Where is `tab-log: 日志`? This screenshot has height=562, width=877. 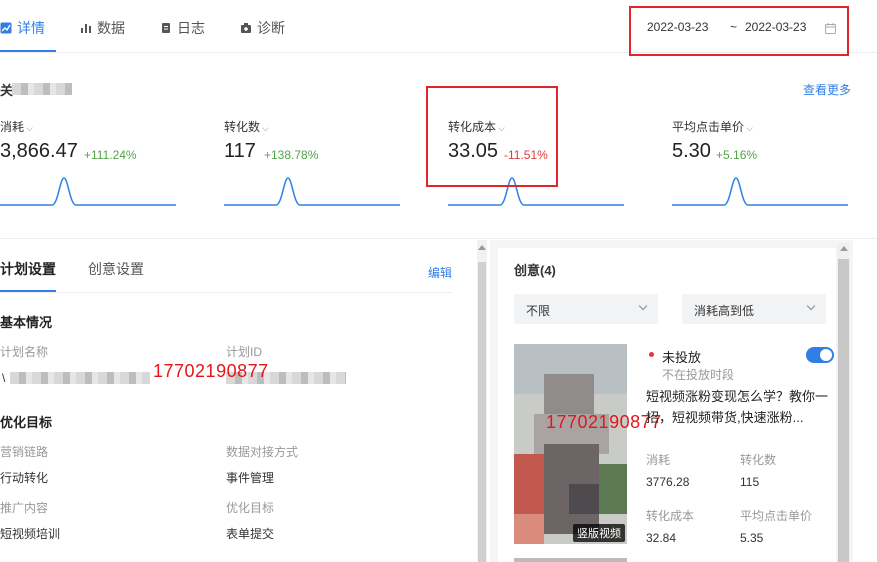 tab-log: 日志 is located at coordinates (182, 28).